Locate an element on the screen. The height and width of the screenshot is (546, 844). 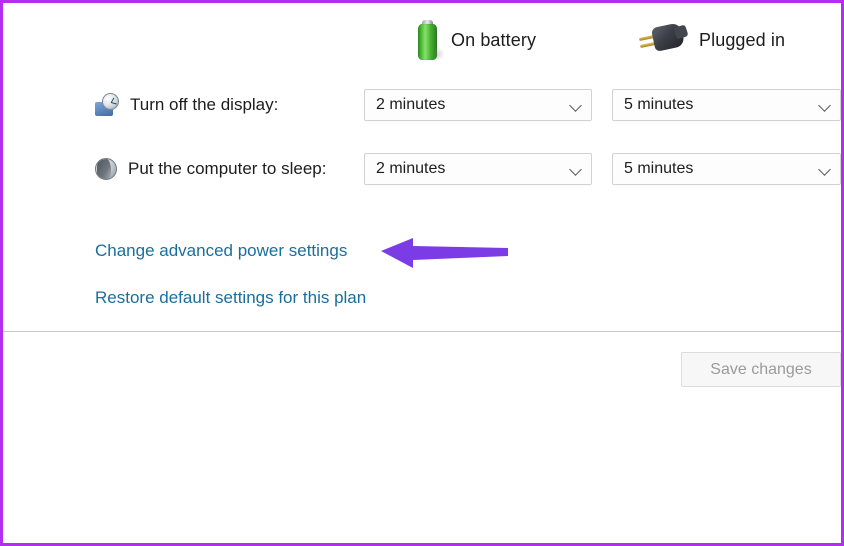
save-changes-button: Save changes is located at coordinates (761, 369).